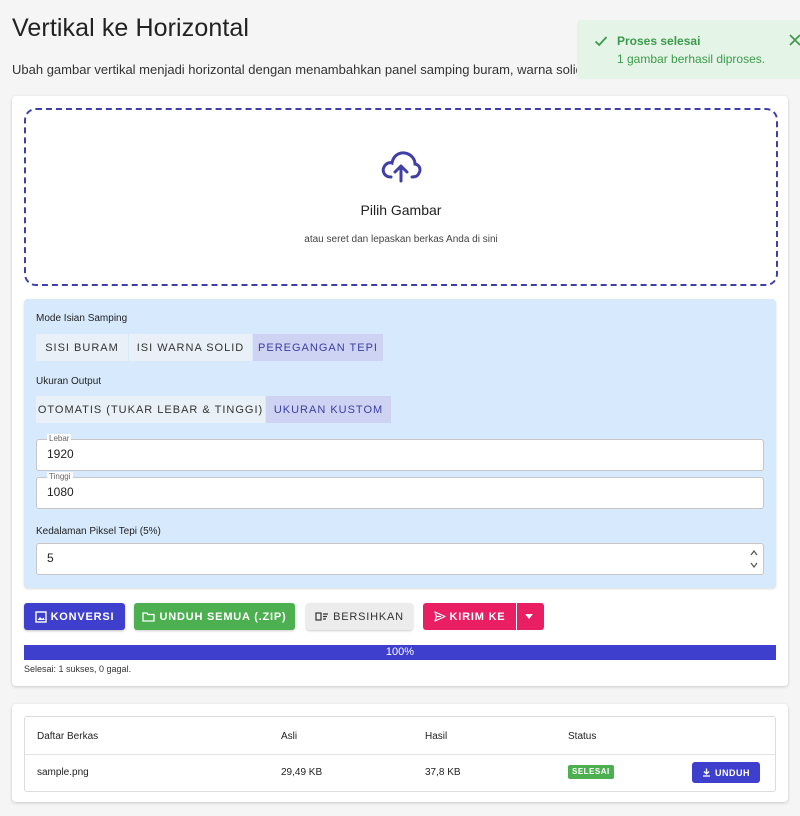 The height and width of the screenshot is (816, 800). What do you see at coordinates (582, 736) in the screenshot?
I see `table-header-status: Status` at bounding box center [582, 736].